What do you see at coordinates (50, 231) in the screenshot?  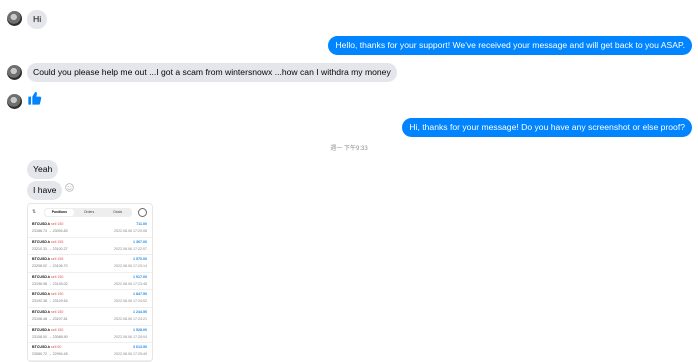 I see `position-prices: 23186.74 → 23094.83` at bounding box center [50, 231].